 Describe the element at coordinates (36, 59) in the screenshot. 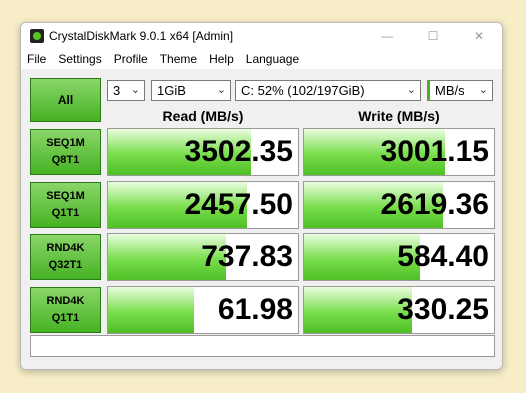

I see `menu-file: File` at that location.